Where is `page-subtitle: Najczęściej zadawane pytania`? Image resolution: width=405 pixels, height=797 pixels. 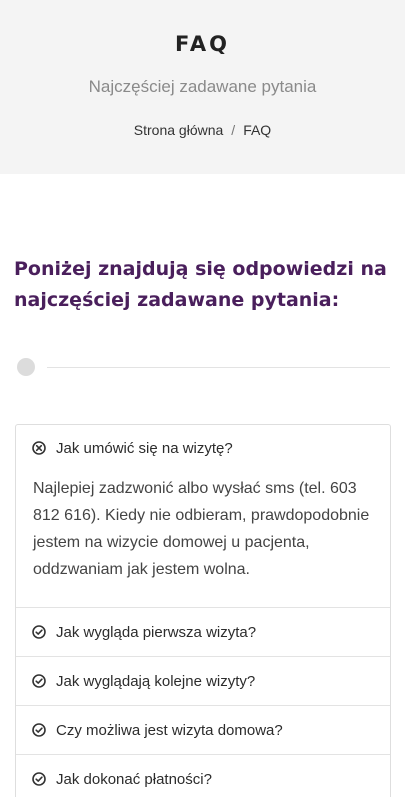
page-subtitle: Najczęściej zadawane pytania is located at coordinates (202, 86).